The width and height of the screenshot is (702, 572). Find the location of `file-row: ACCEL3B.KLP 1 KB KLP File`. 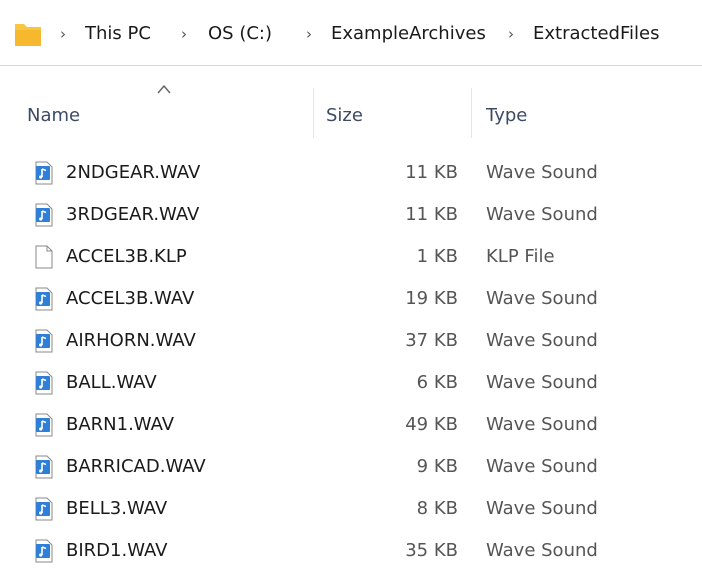

file-row: ACCEL3B.KLP 1 KB KLP File is located at coordinates (351, 257).